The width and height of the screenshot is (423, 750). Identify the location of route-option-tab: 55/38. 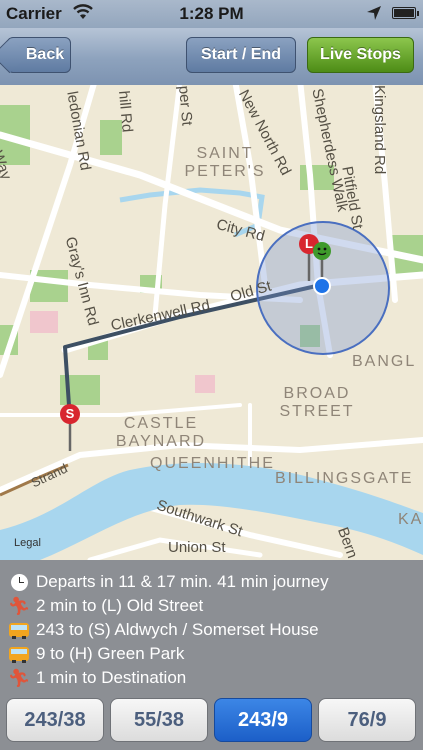
(159, 720).